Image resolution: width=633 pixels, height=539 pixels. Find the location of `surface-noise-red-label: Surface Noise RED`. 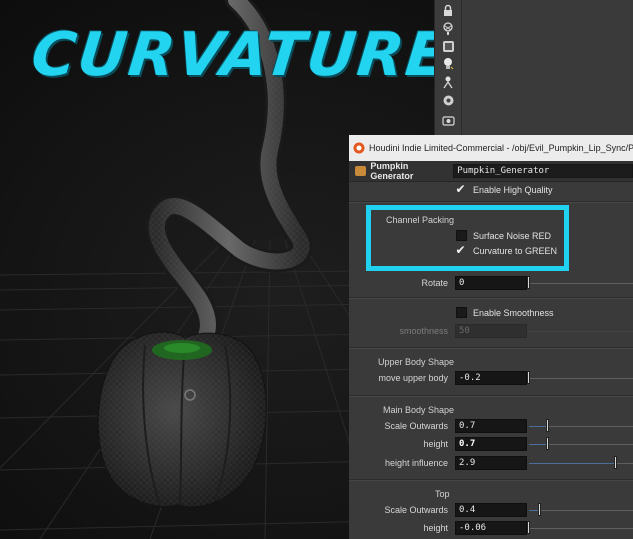

surface-noise-red-label: Surface Noise RED is located at coordinates (512, 236).